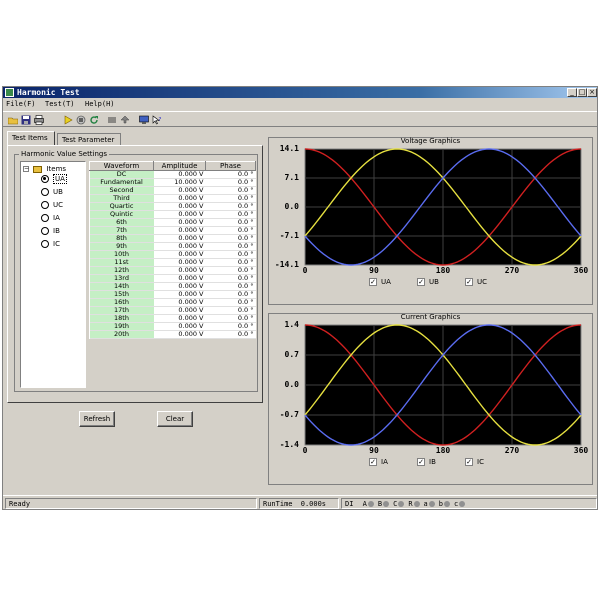 This screenshot has width=600, height=600. I want to click on table-row: 19th 0.000 V 0.0 °, so click(172, 326).